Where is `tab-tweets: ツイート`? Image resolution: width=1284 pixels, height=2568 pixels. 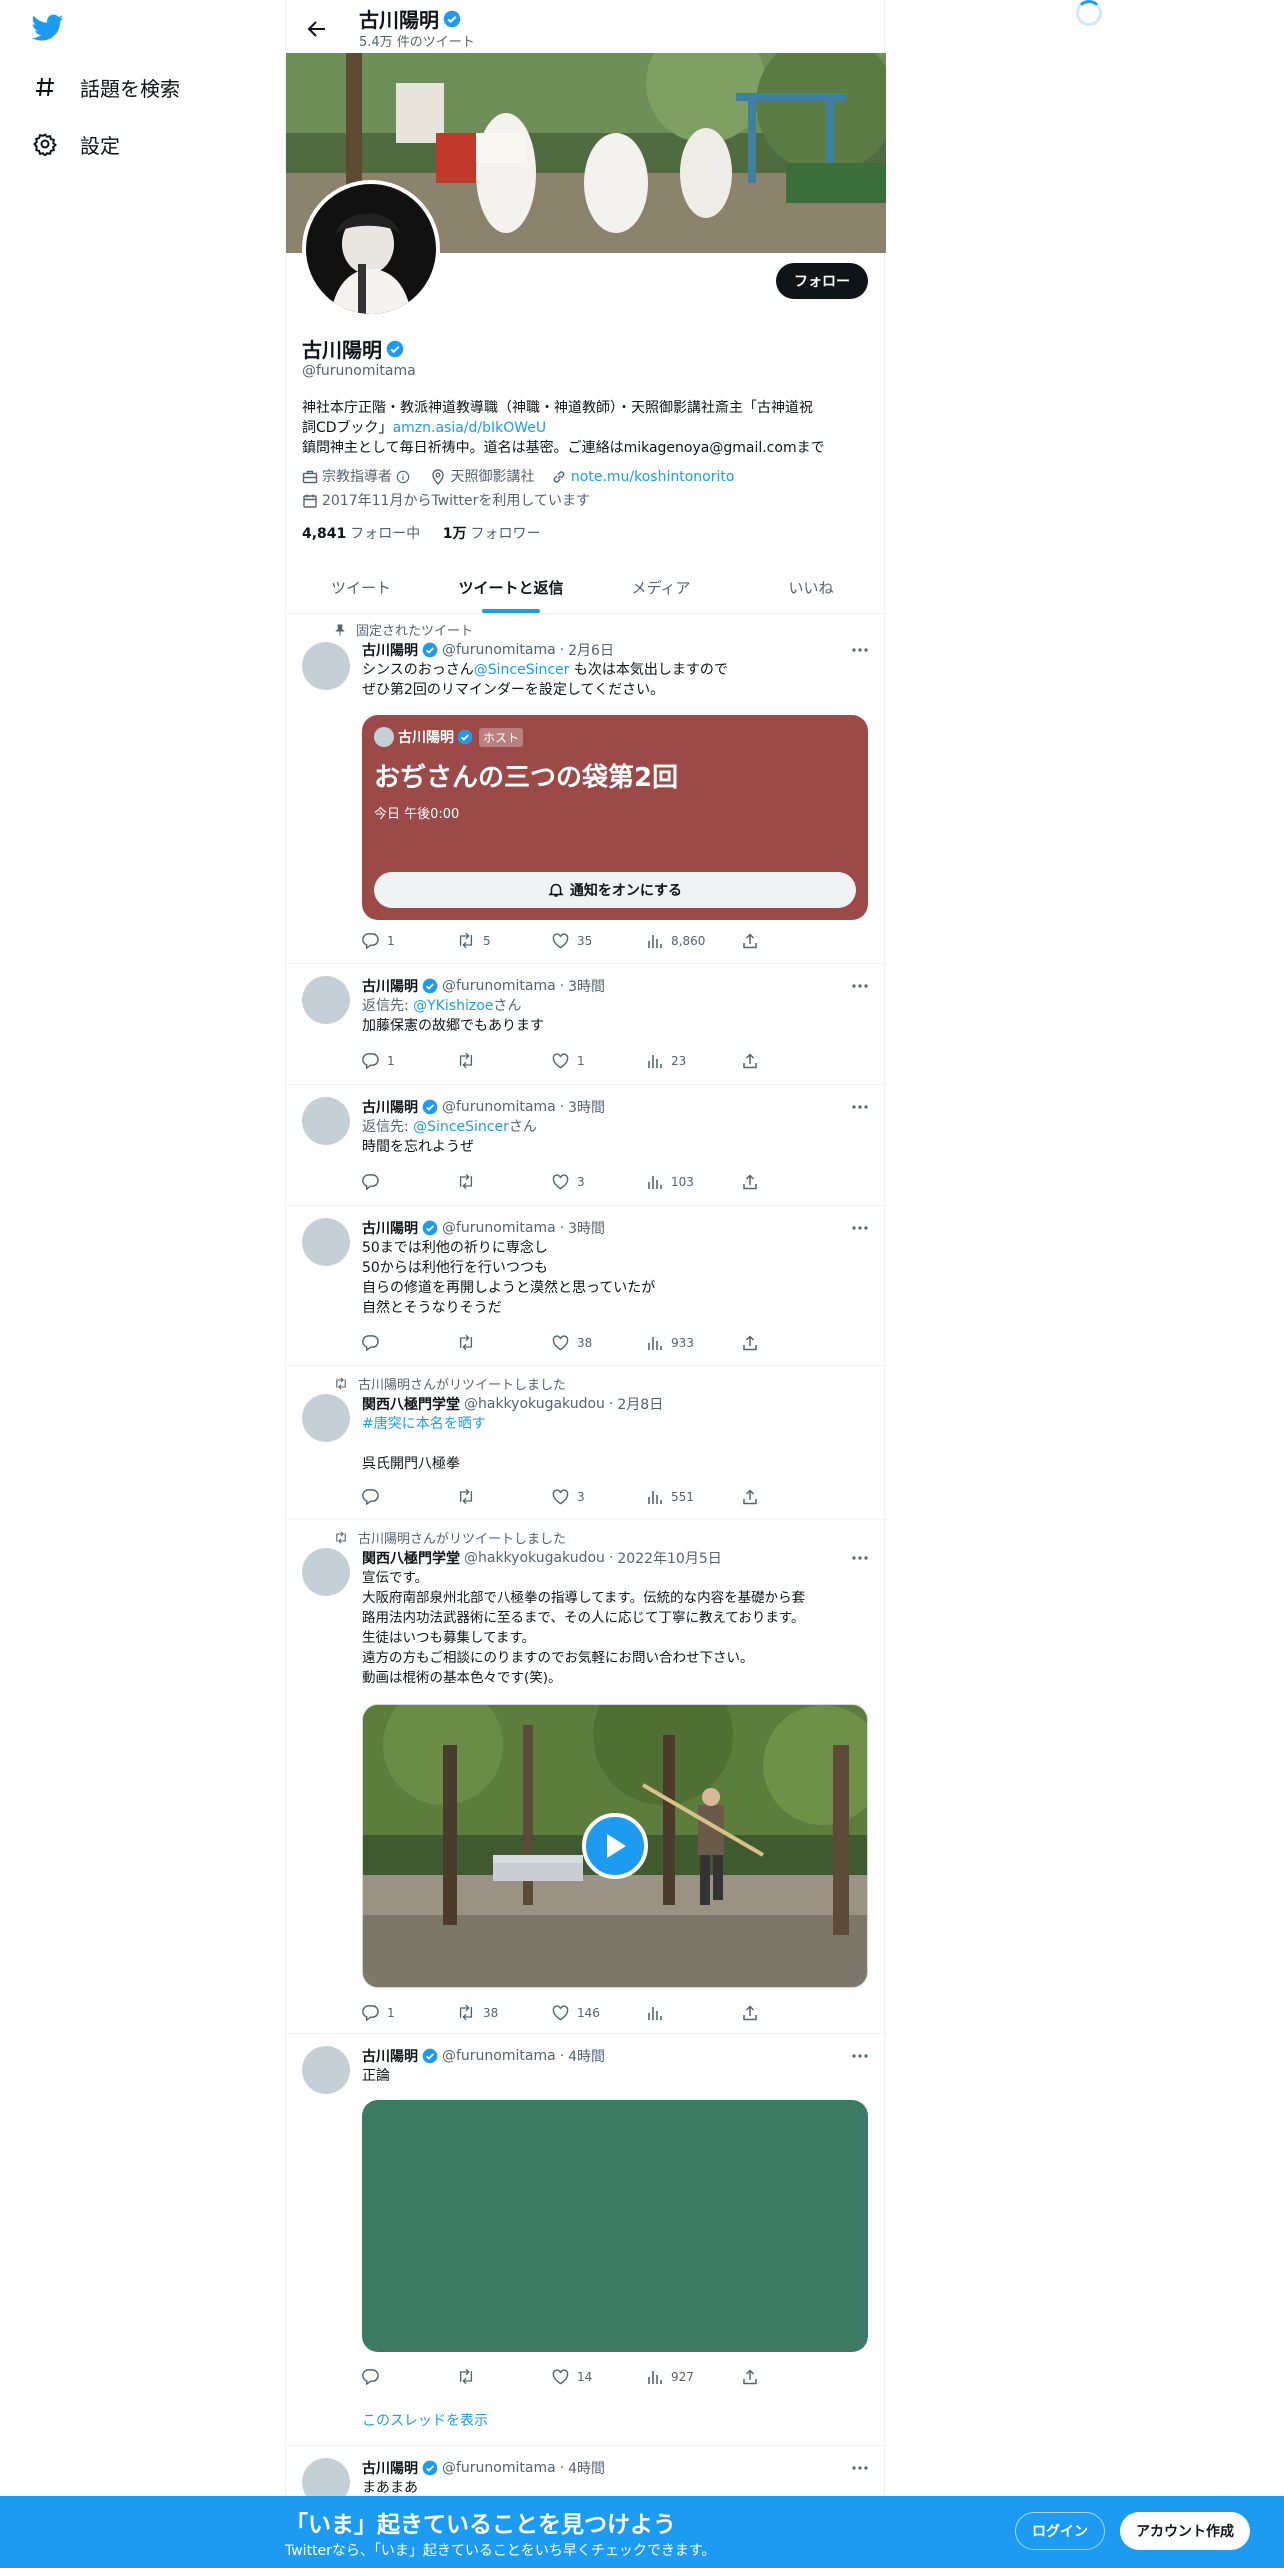 tab-tweets: ツイート is located at coordinates (361, 587).